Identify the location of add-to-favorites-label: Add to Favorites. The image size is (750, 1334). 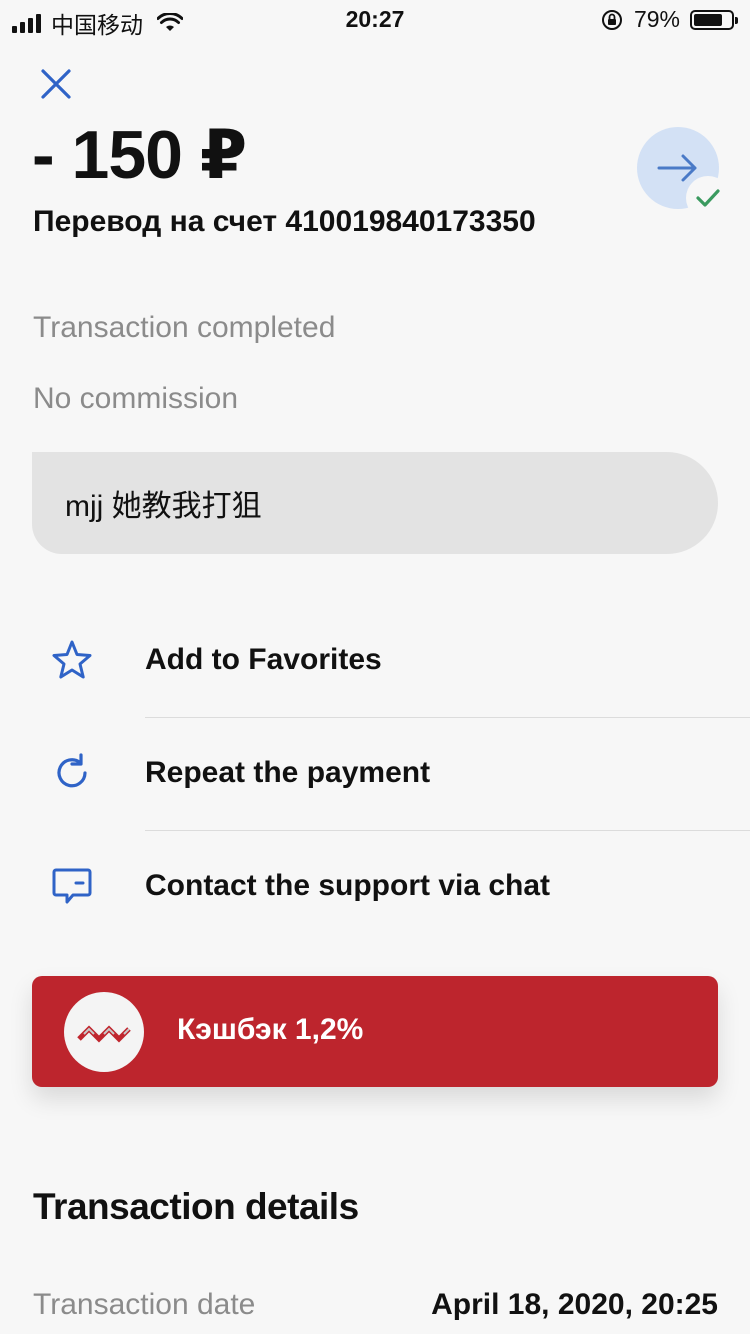
(263, 659).